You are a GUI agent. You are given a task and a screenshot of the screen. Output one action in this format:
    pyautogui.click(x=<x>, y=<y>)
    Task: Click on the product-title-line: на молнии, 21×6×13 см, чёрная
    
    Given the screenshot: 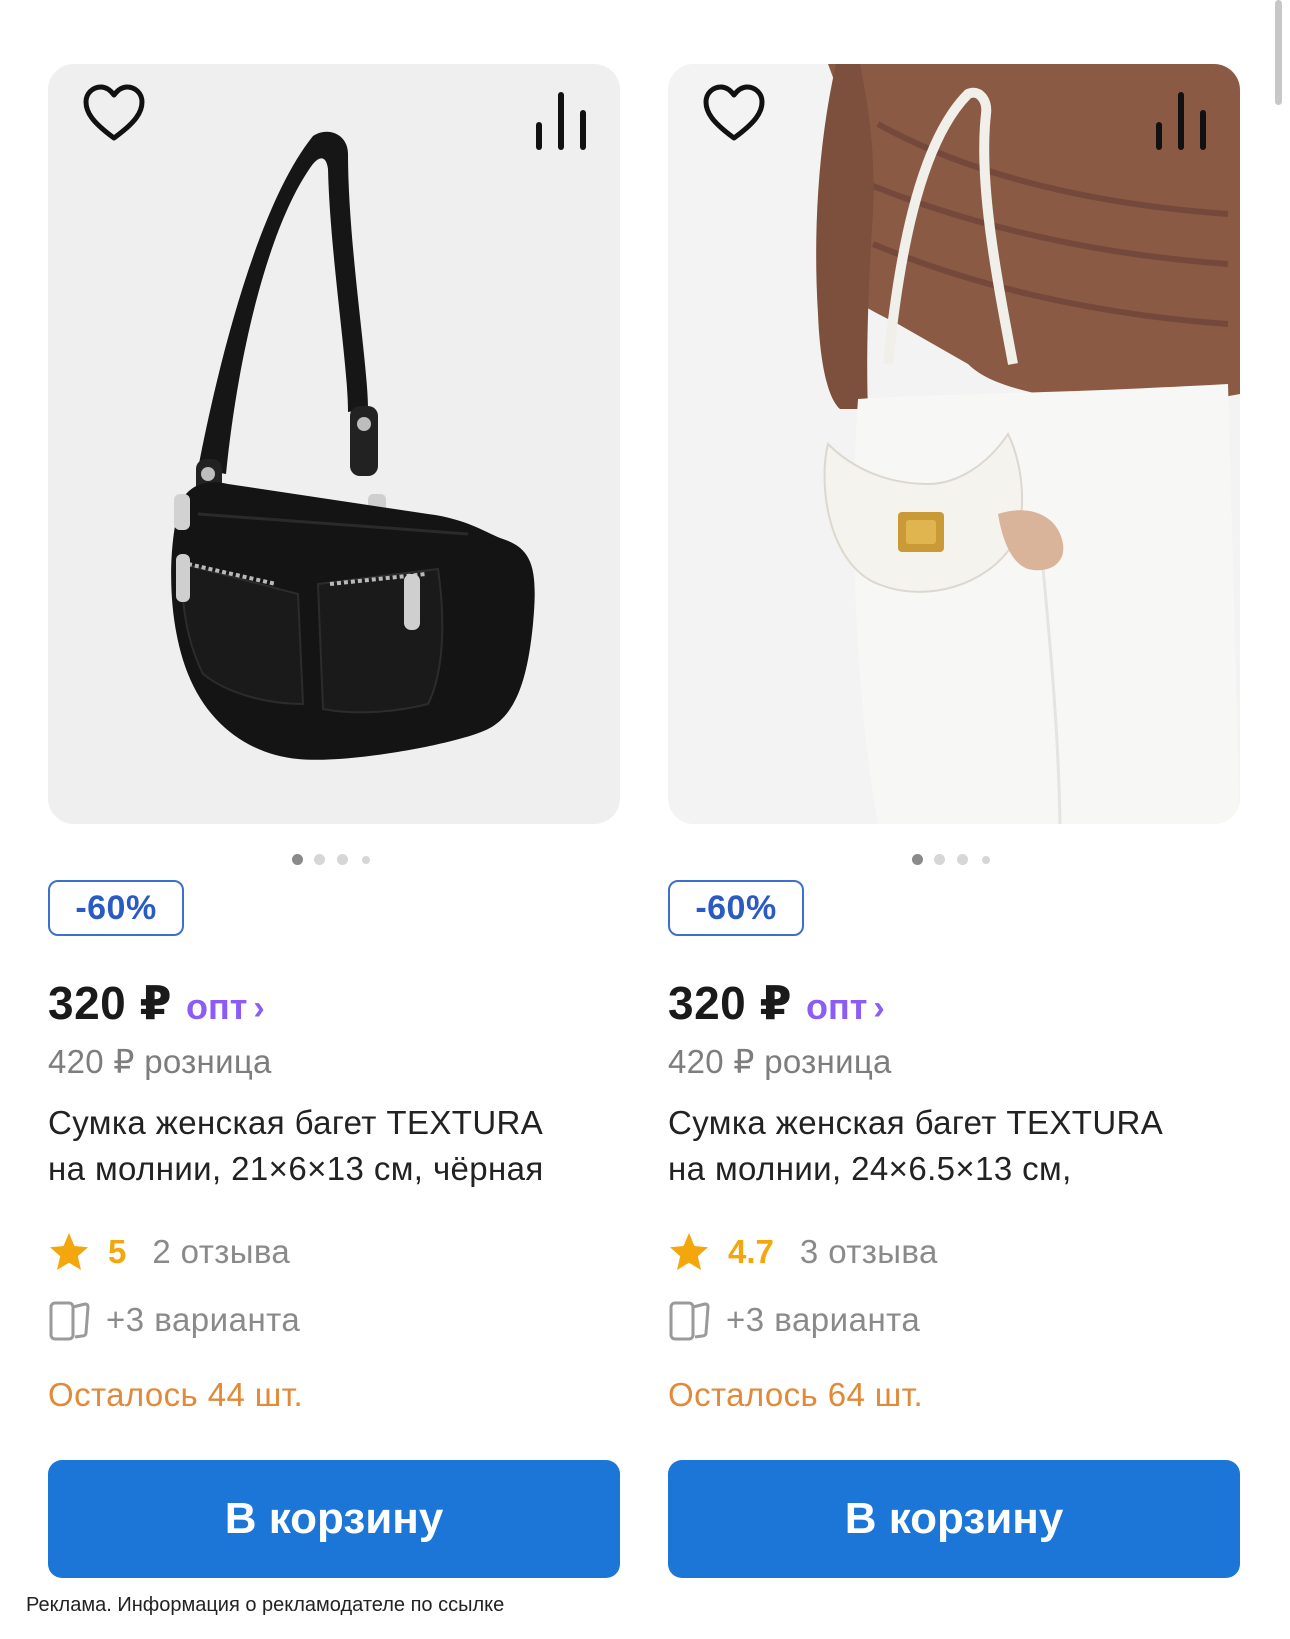 What is the action you would take?
    pyautogui.click(x=296, y=1168)
    